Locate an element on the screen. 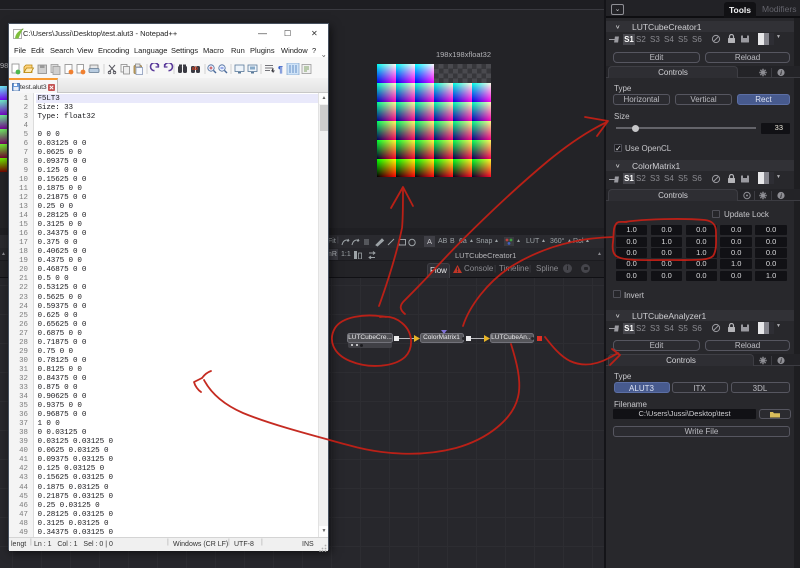 The width and height of the screenshot is (800, 568). svg-text: ab is located at coordinates (195, 69).